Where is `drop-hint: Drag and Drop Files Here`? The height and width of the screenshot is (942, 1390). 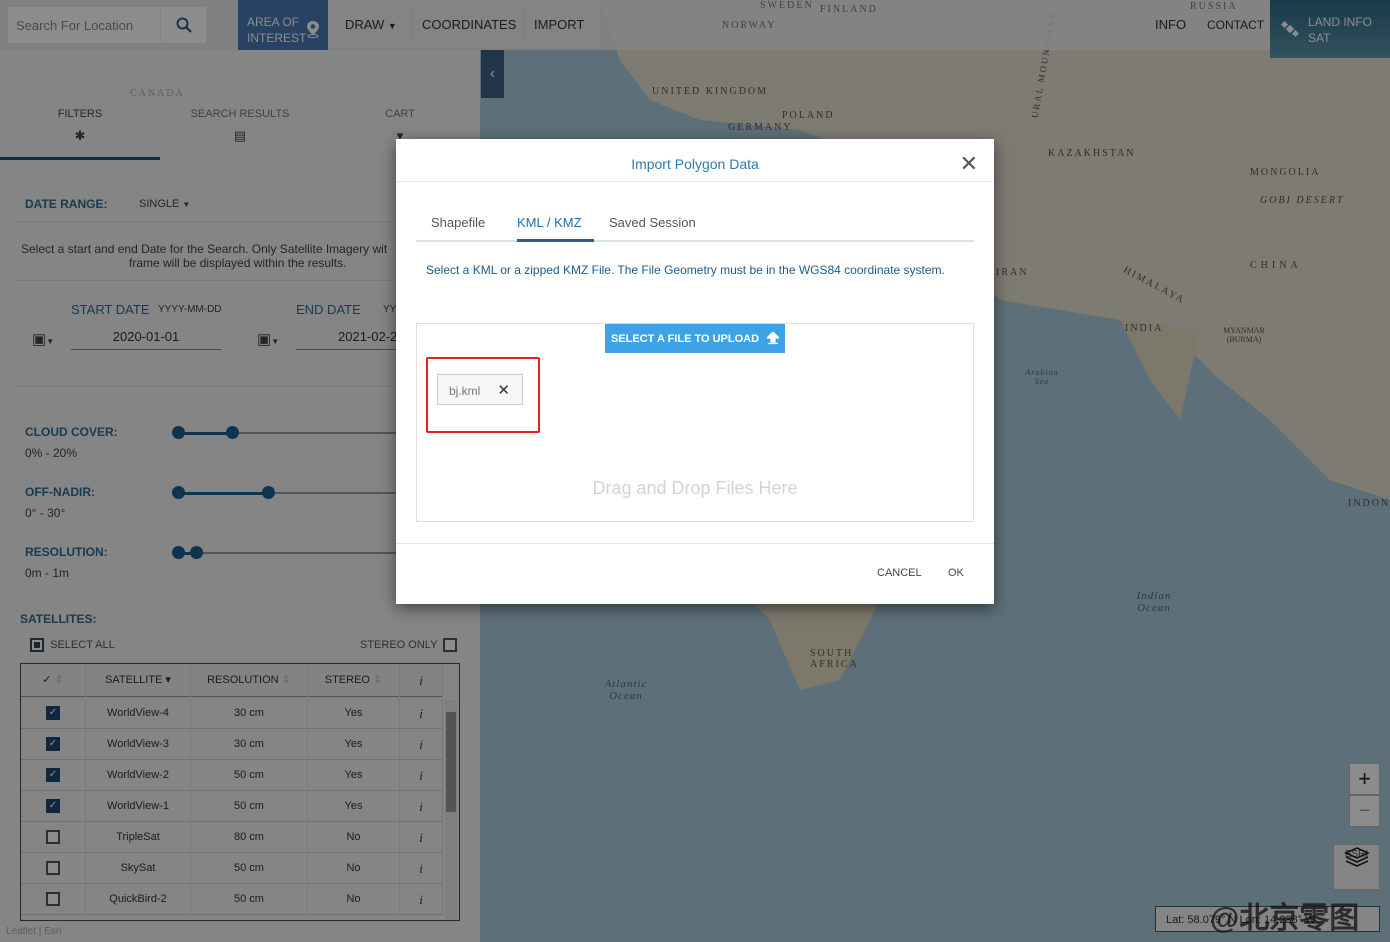
drop-hint: Drag and Drop Files Here is located at coordinates (695, 488).